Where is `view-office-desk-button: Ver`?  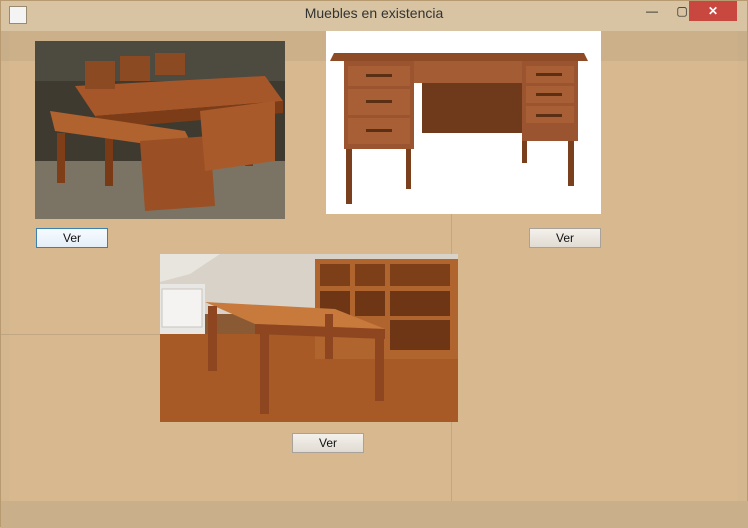 view-office-desk-button: Ver is located at coordinates (565, 238).